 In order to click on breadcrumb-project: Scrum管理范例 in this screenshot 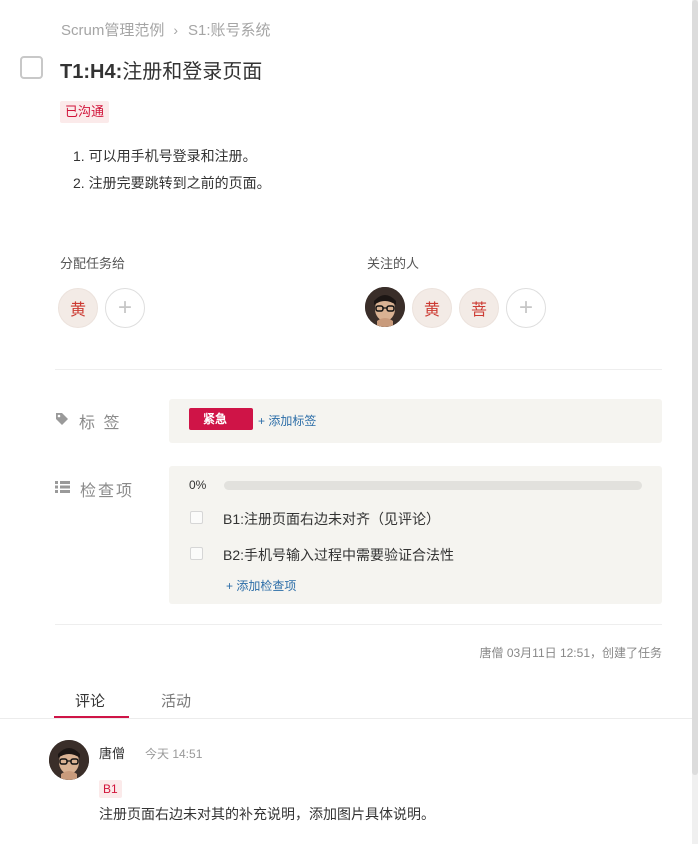, I will do `click(112, 30)`.